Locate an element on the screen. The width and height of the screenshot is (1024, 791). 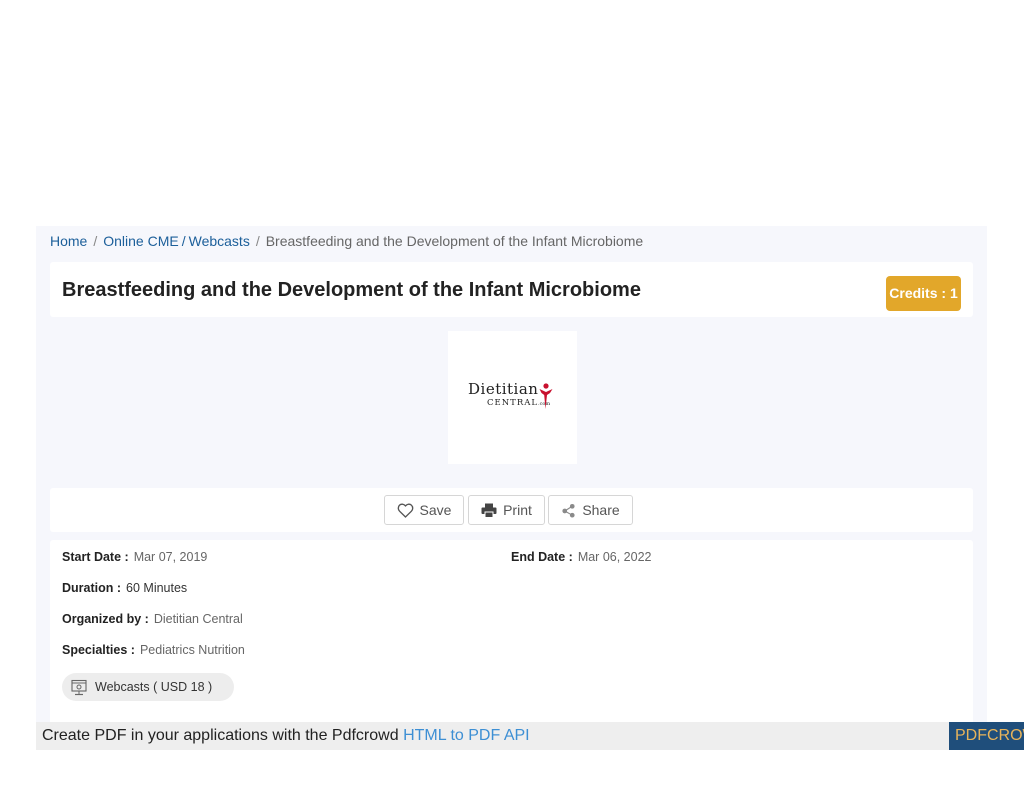
actions-bar: Save Print Share is located at coordinates (511, 510).